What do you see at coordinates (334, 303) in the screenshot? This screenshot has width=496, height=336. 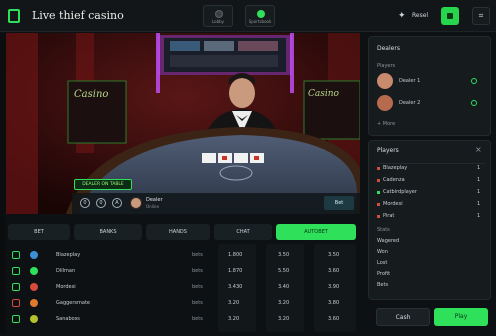 I see `row-c3: 3.80` at bounding box center [334, 303].